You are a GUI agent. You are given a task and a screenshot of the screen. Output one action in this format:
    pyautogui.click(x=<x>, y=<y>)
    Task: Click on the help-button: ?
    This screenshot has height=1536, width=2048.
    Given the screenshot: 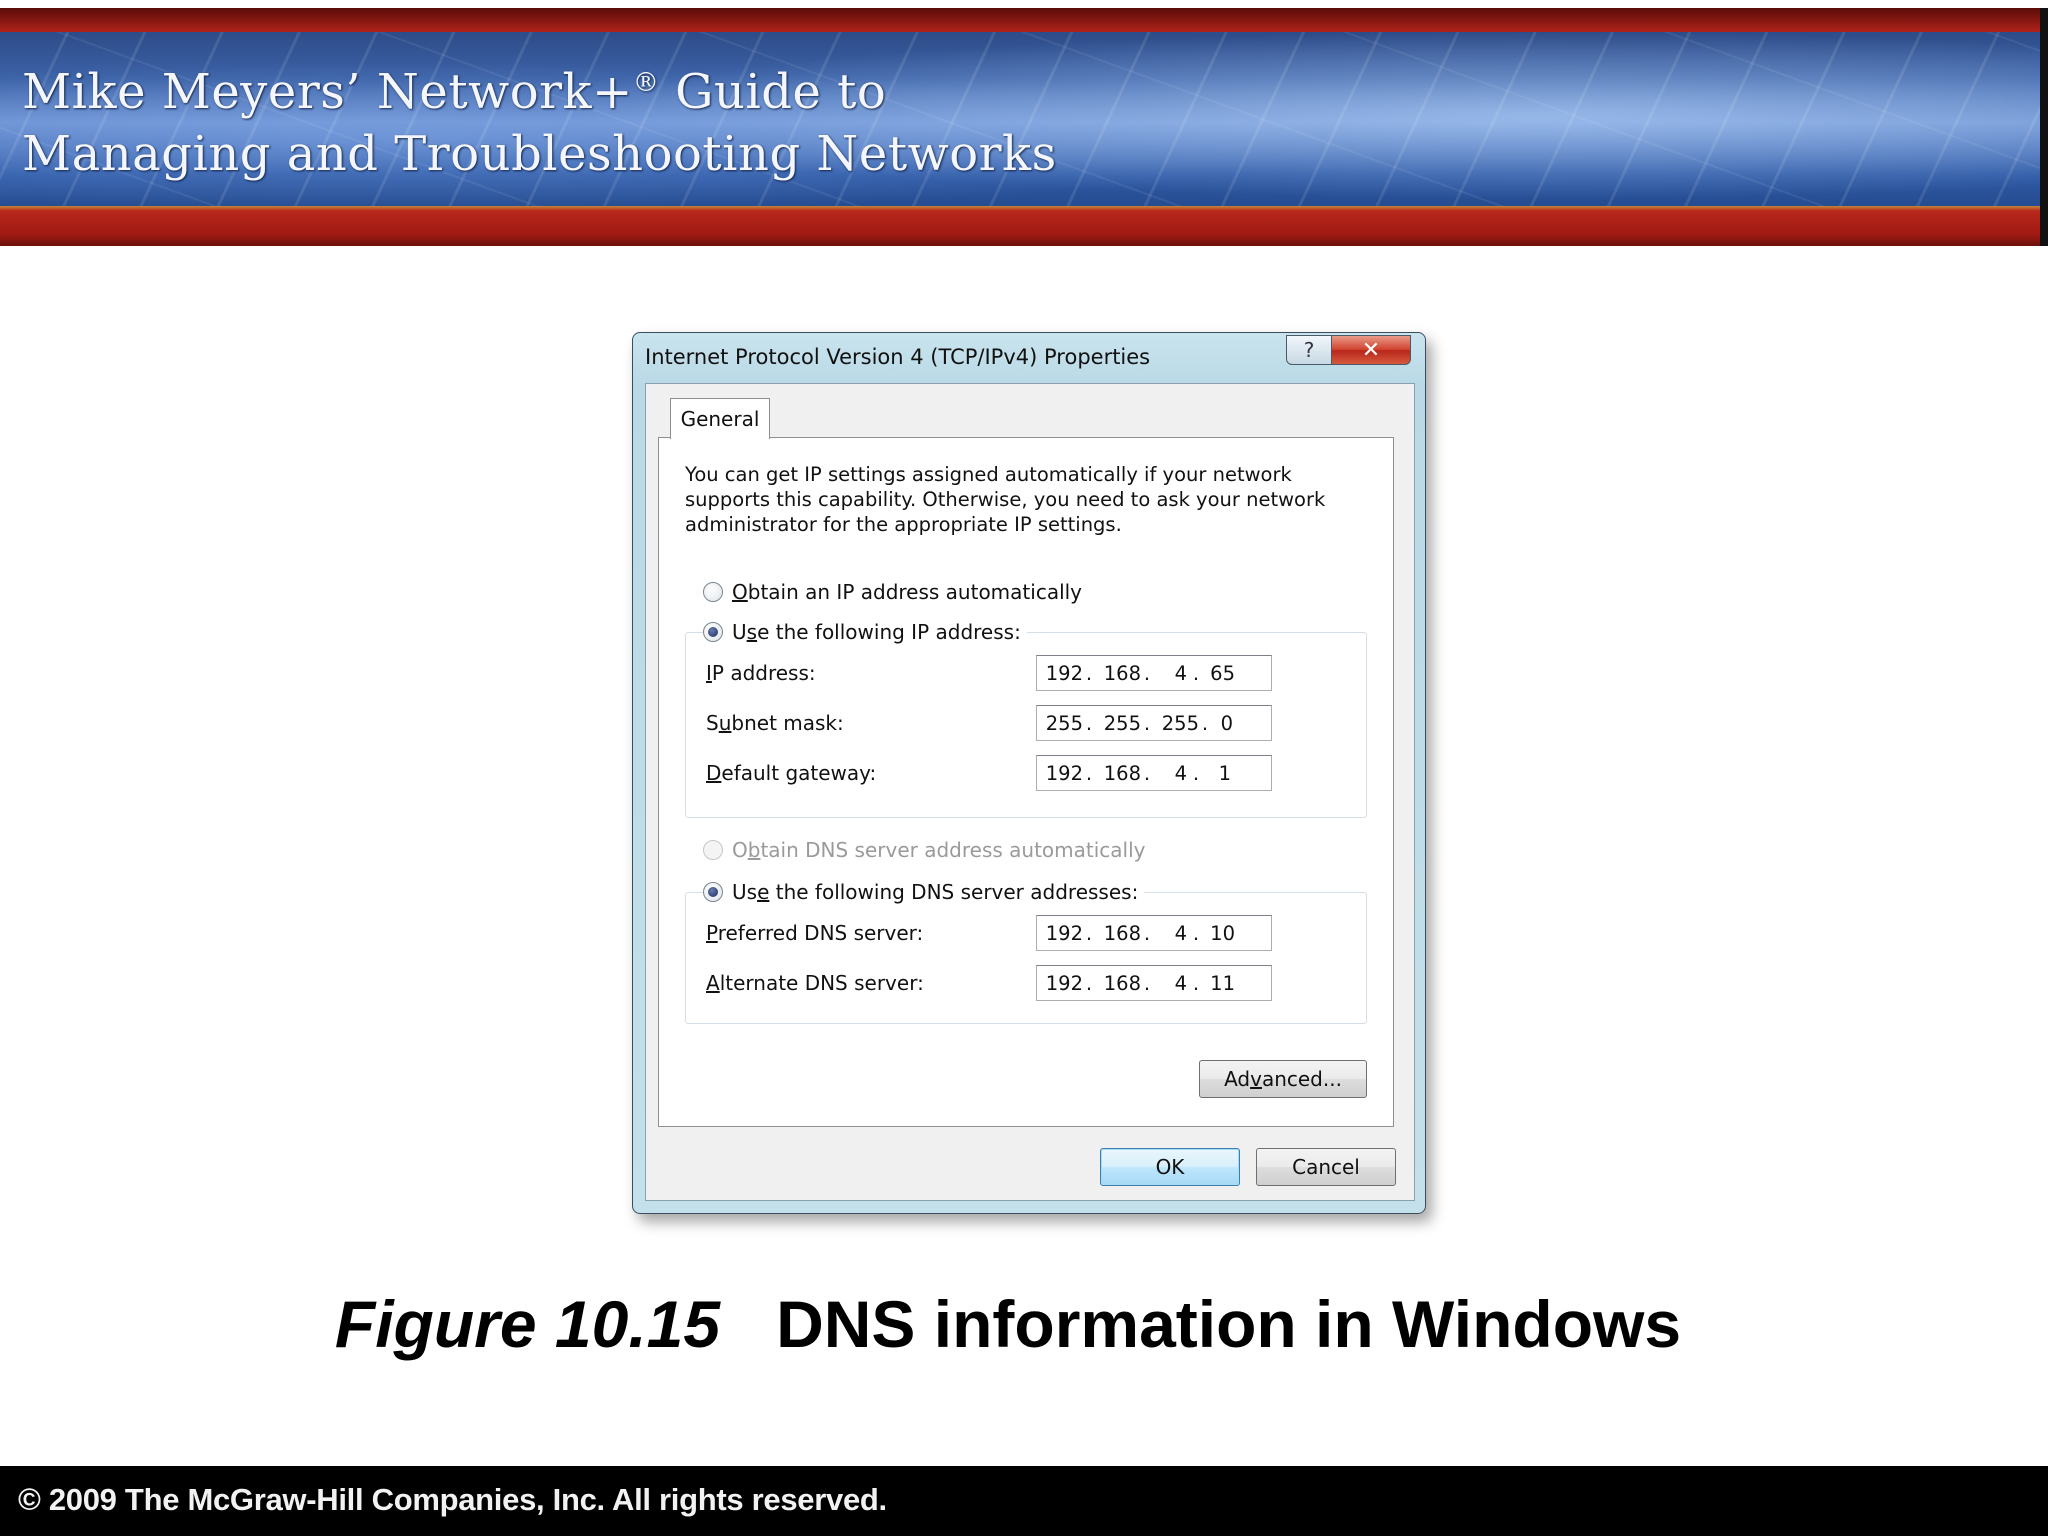 What is the action you would take?
    pyautogui.click(x=1309, y=350)
    